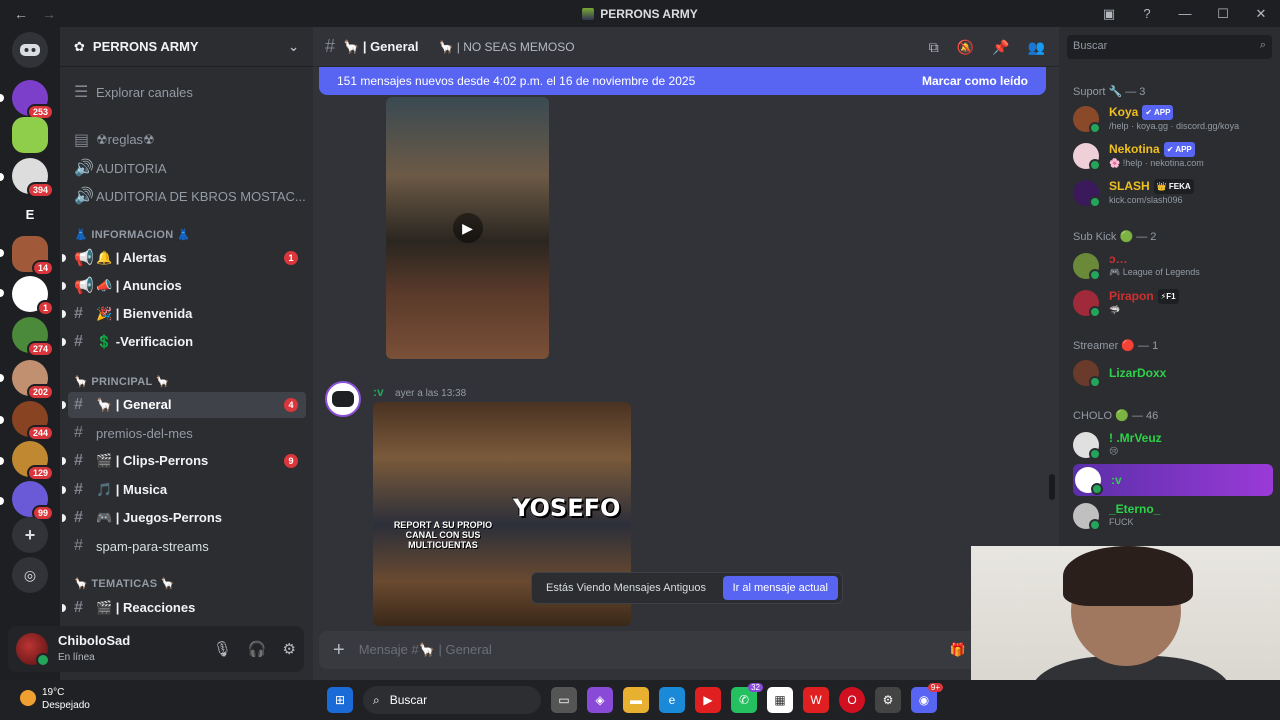 The image size is (1280, 720). Describe the element at coordinates (934, 47) in the screenshot. I see `threads-icon: ⧉` at that location.